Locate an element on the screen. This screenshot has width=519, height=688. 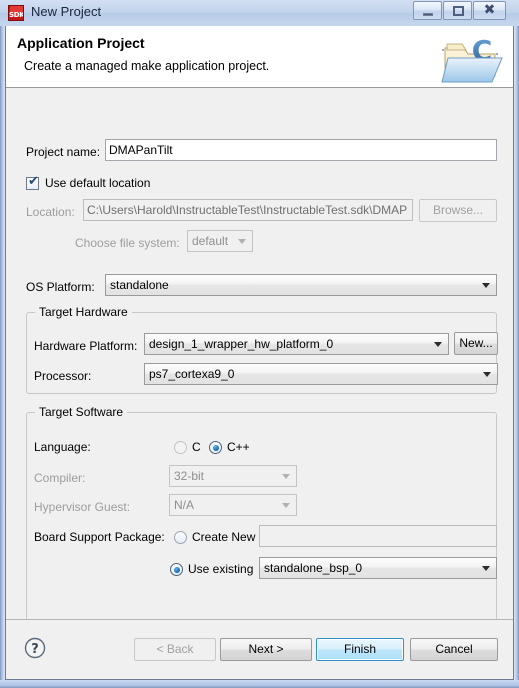
title-bar: SDK New Project ✖ is located at coordinates (259, 13).